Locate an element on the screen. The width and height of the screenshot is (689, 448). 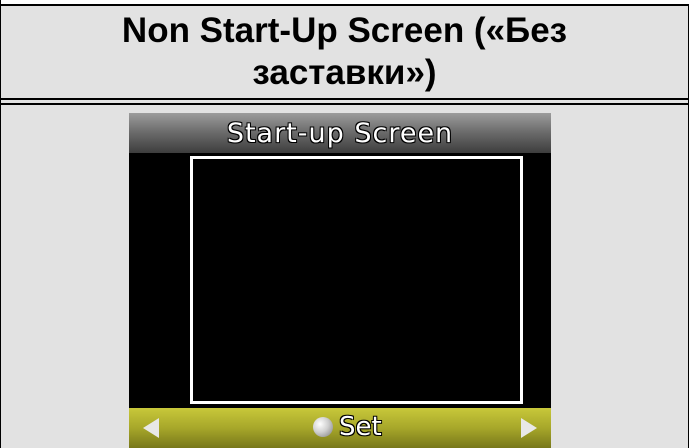
page-heading: Non Start-Up Screen («Без заставки») is located at coordinates (344, 51).